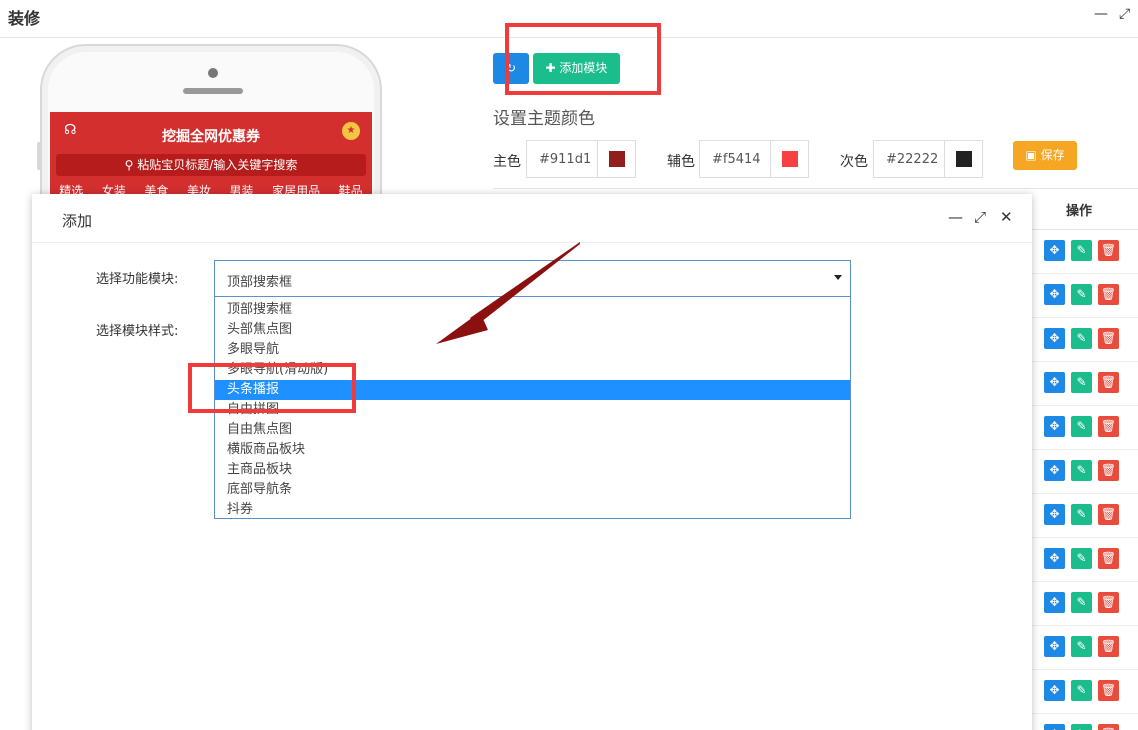 The image size is (1138, 730). What do you see at coordinates (532, 218) in the screenshot?
I see `dialog-header: 添加 — ⤢ ✕` at bounding box center [532, 218].